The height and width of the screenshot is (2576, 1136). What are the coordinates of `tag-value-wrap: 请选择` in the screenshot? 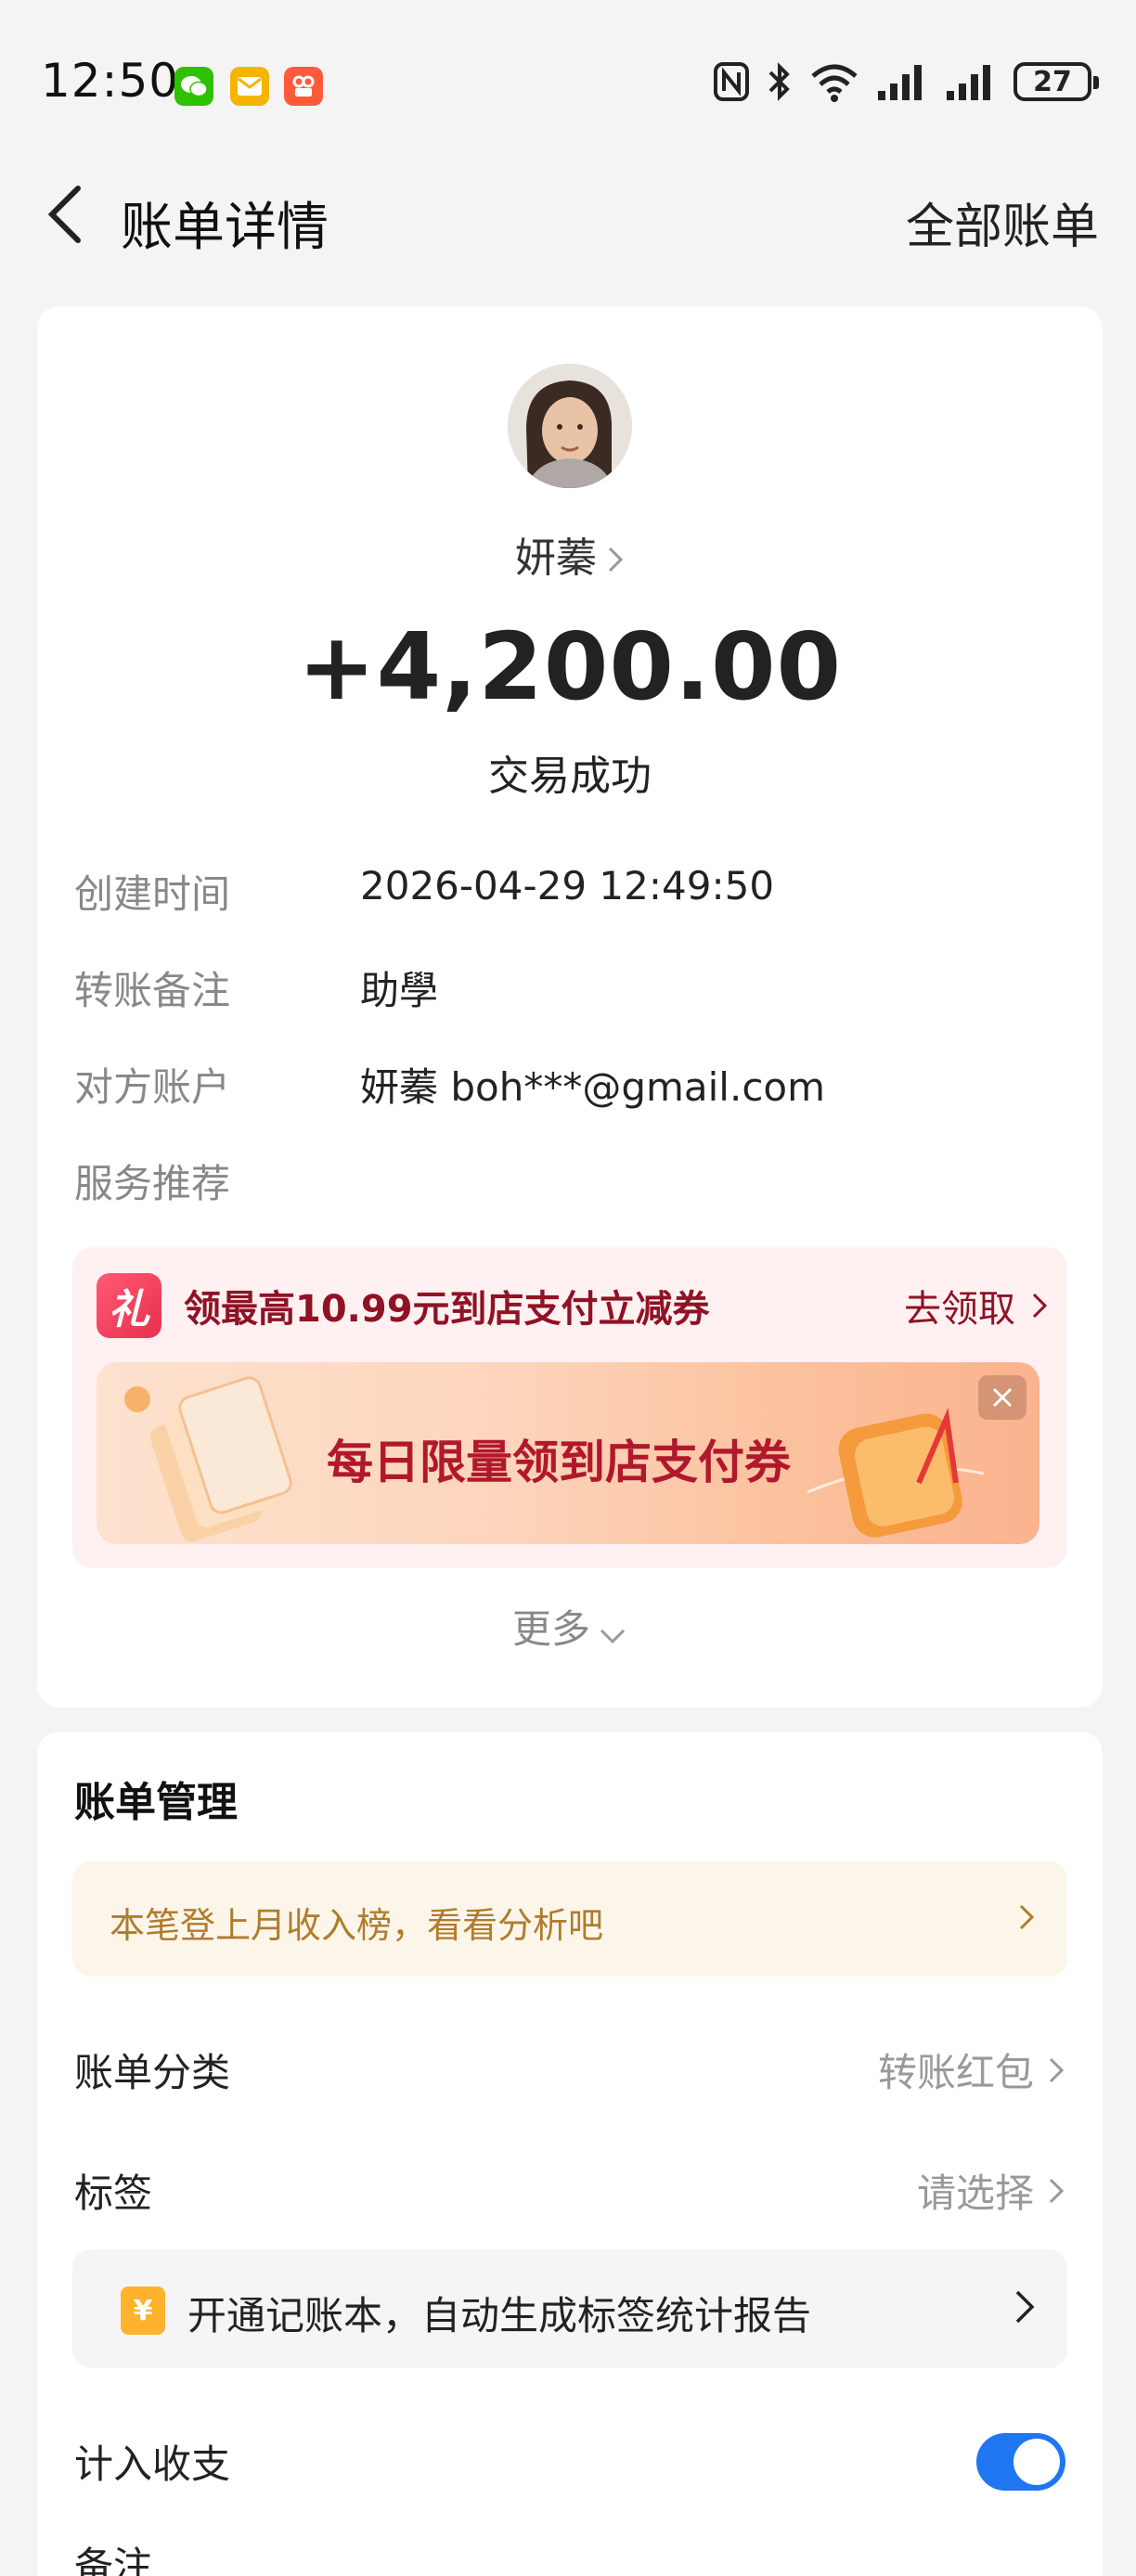 It's located at (991, 2190).